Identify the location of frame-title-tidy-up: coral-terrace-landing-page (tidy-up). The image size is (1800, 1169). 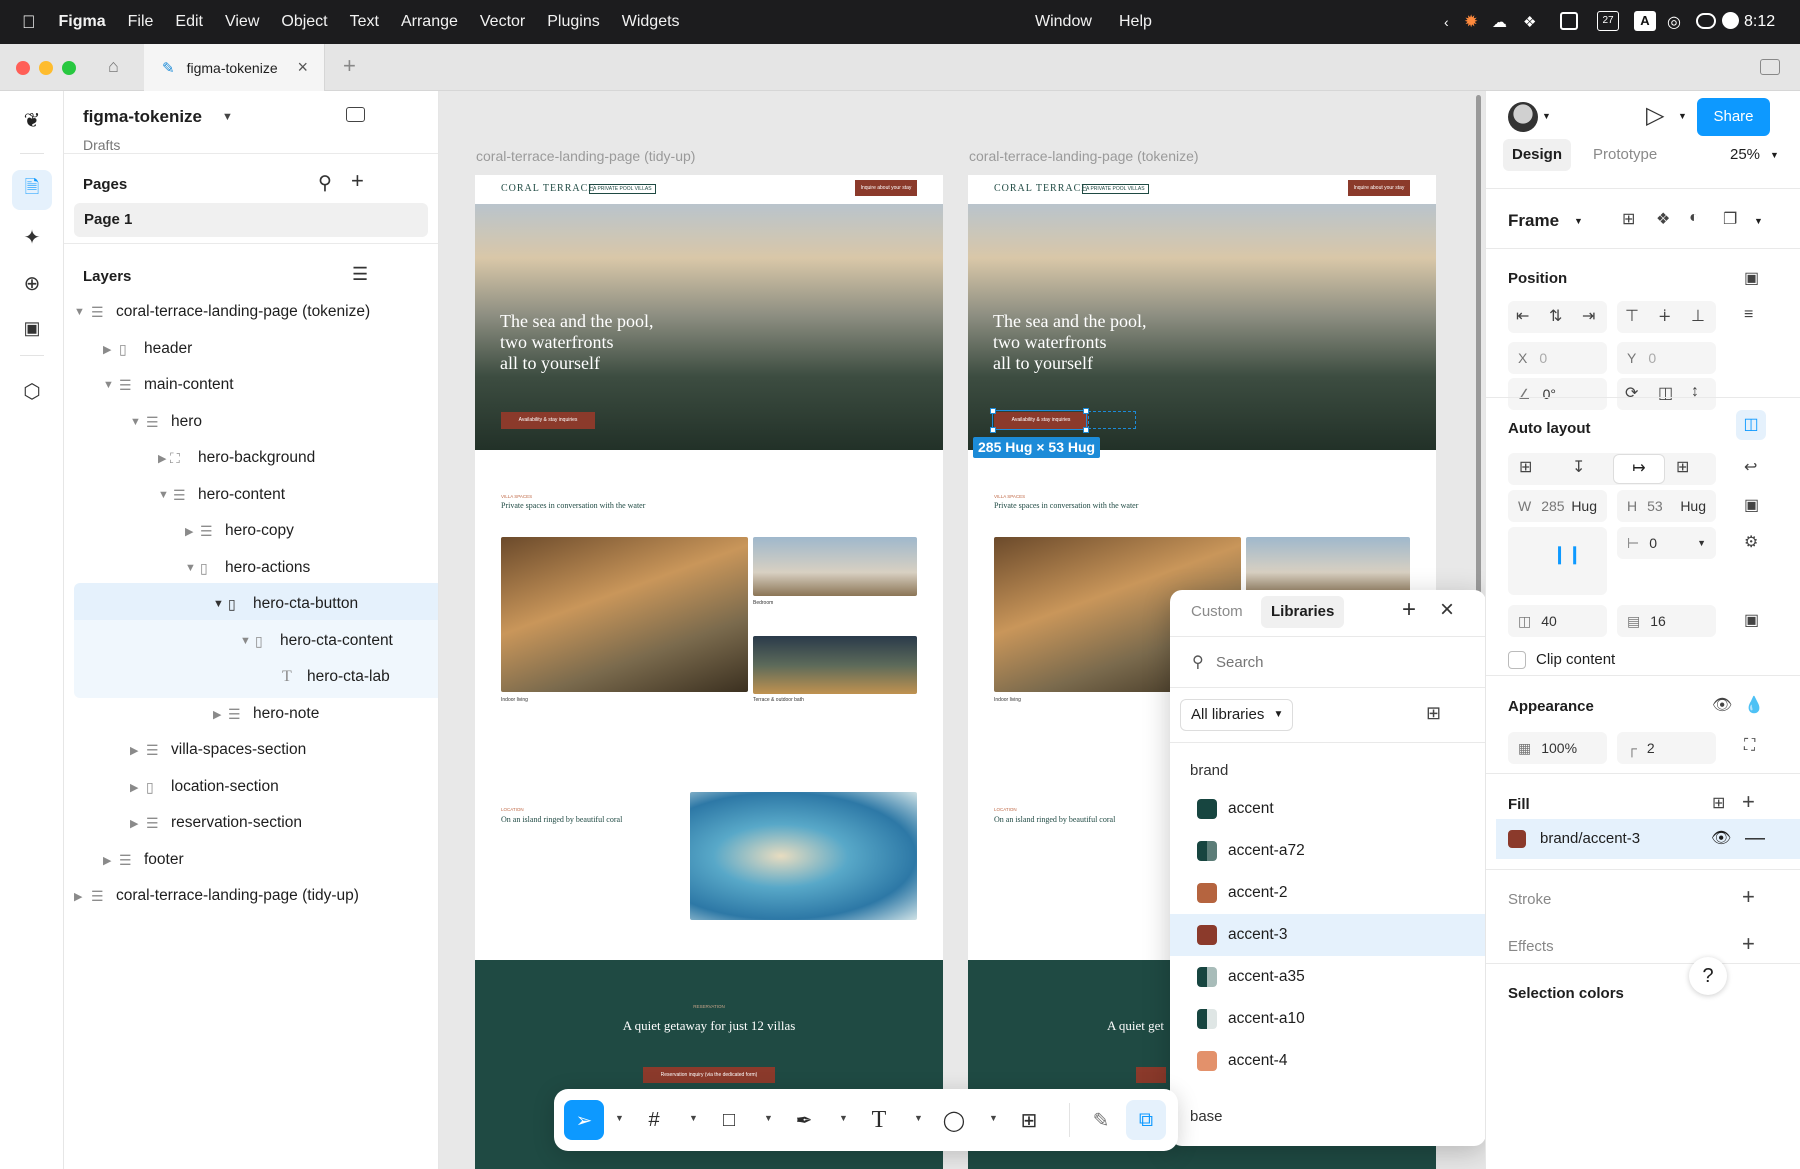
(585, 156).